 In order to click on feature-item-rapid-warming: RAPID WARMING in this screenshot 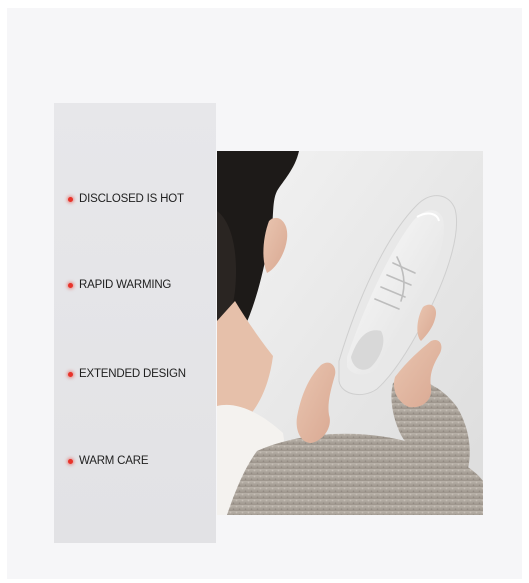, I will do `click(119, 285)`.